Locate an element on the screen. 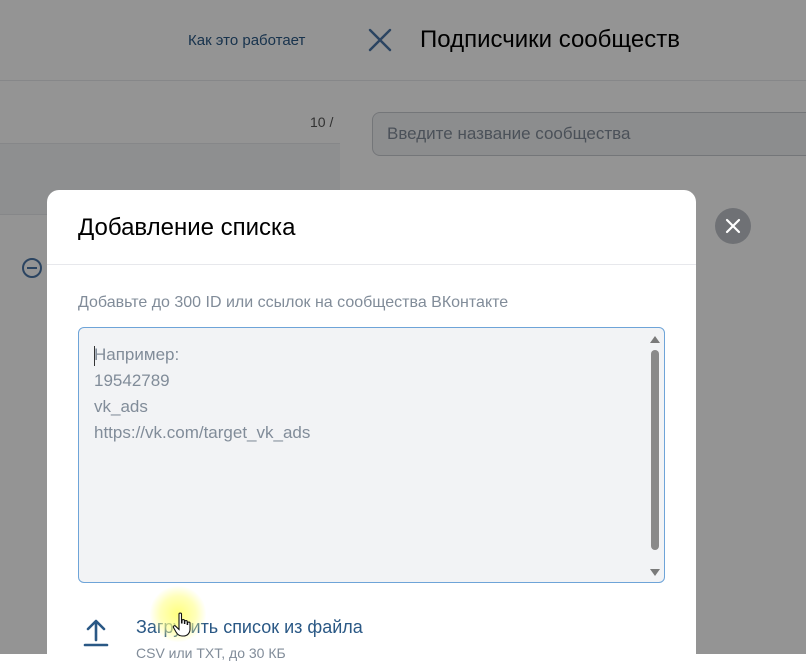  scroll-down-arrow-icon is located at coordinates (655, 572).